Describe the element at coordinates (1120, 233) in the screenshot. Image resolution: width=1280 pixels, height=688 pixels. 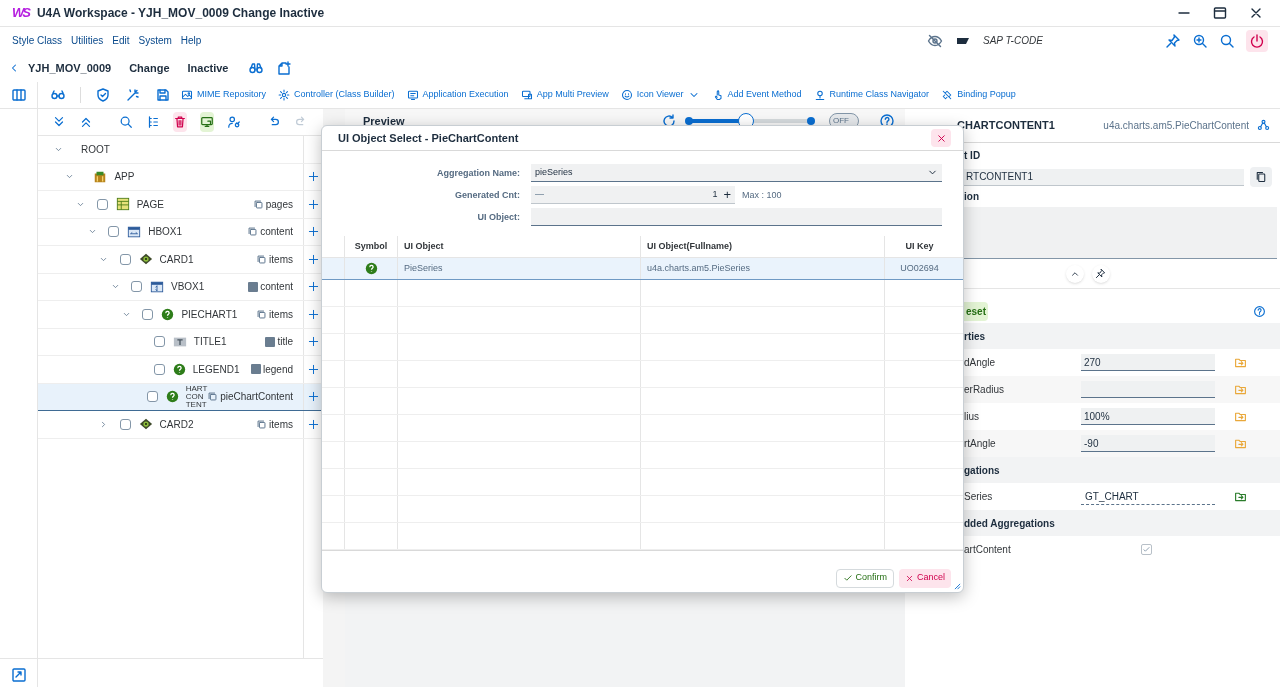
I see `description-field` at that location.